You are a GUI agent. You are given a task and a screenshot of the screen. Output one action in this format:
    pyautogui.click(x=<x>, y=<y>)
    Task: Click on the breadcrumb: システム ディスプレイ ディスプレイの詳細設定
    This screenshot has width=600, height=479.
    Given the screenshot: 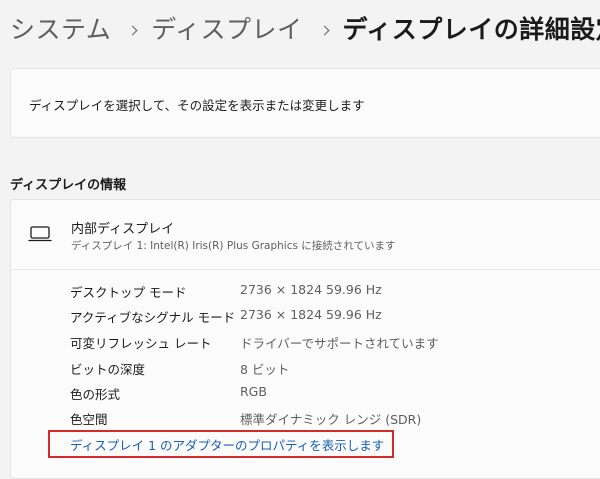 What is the action you would take?
    pyautogui.click(x=305, y=30)
    